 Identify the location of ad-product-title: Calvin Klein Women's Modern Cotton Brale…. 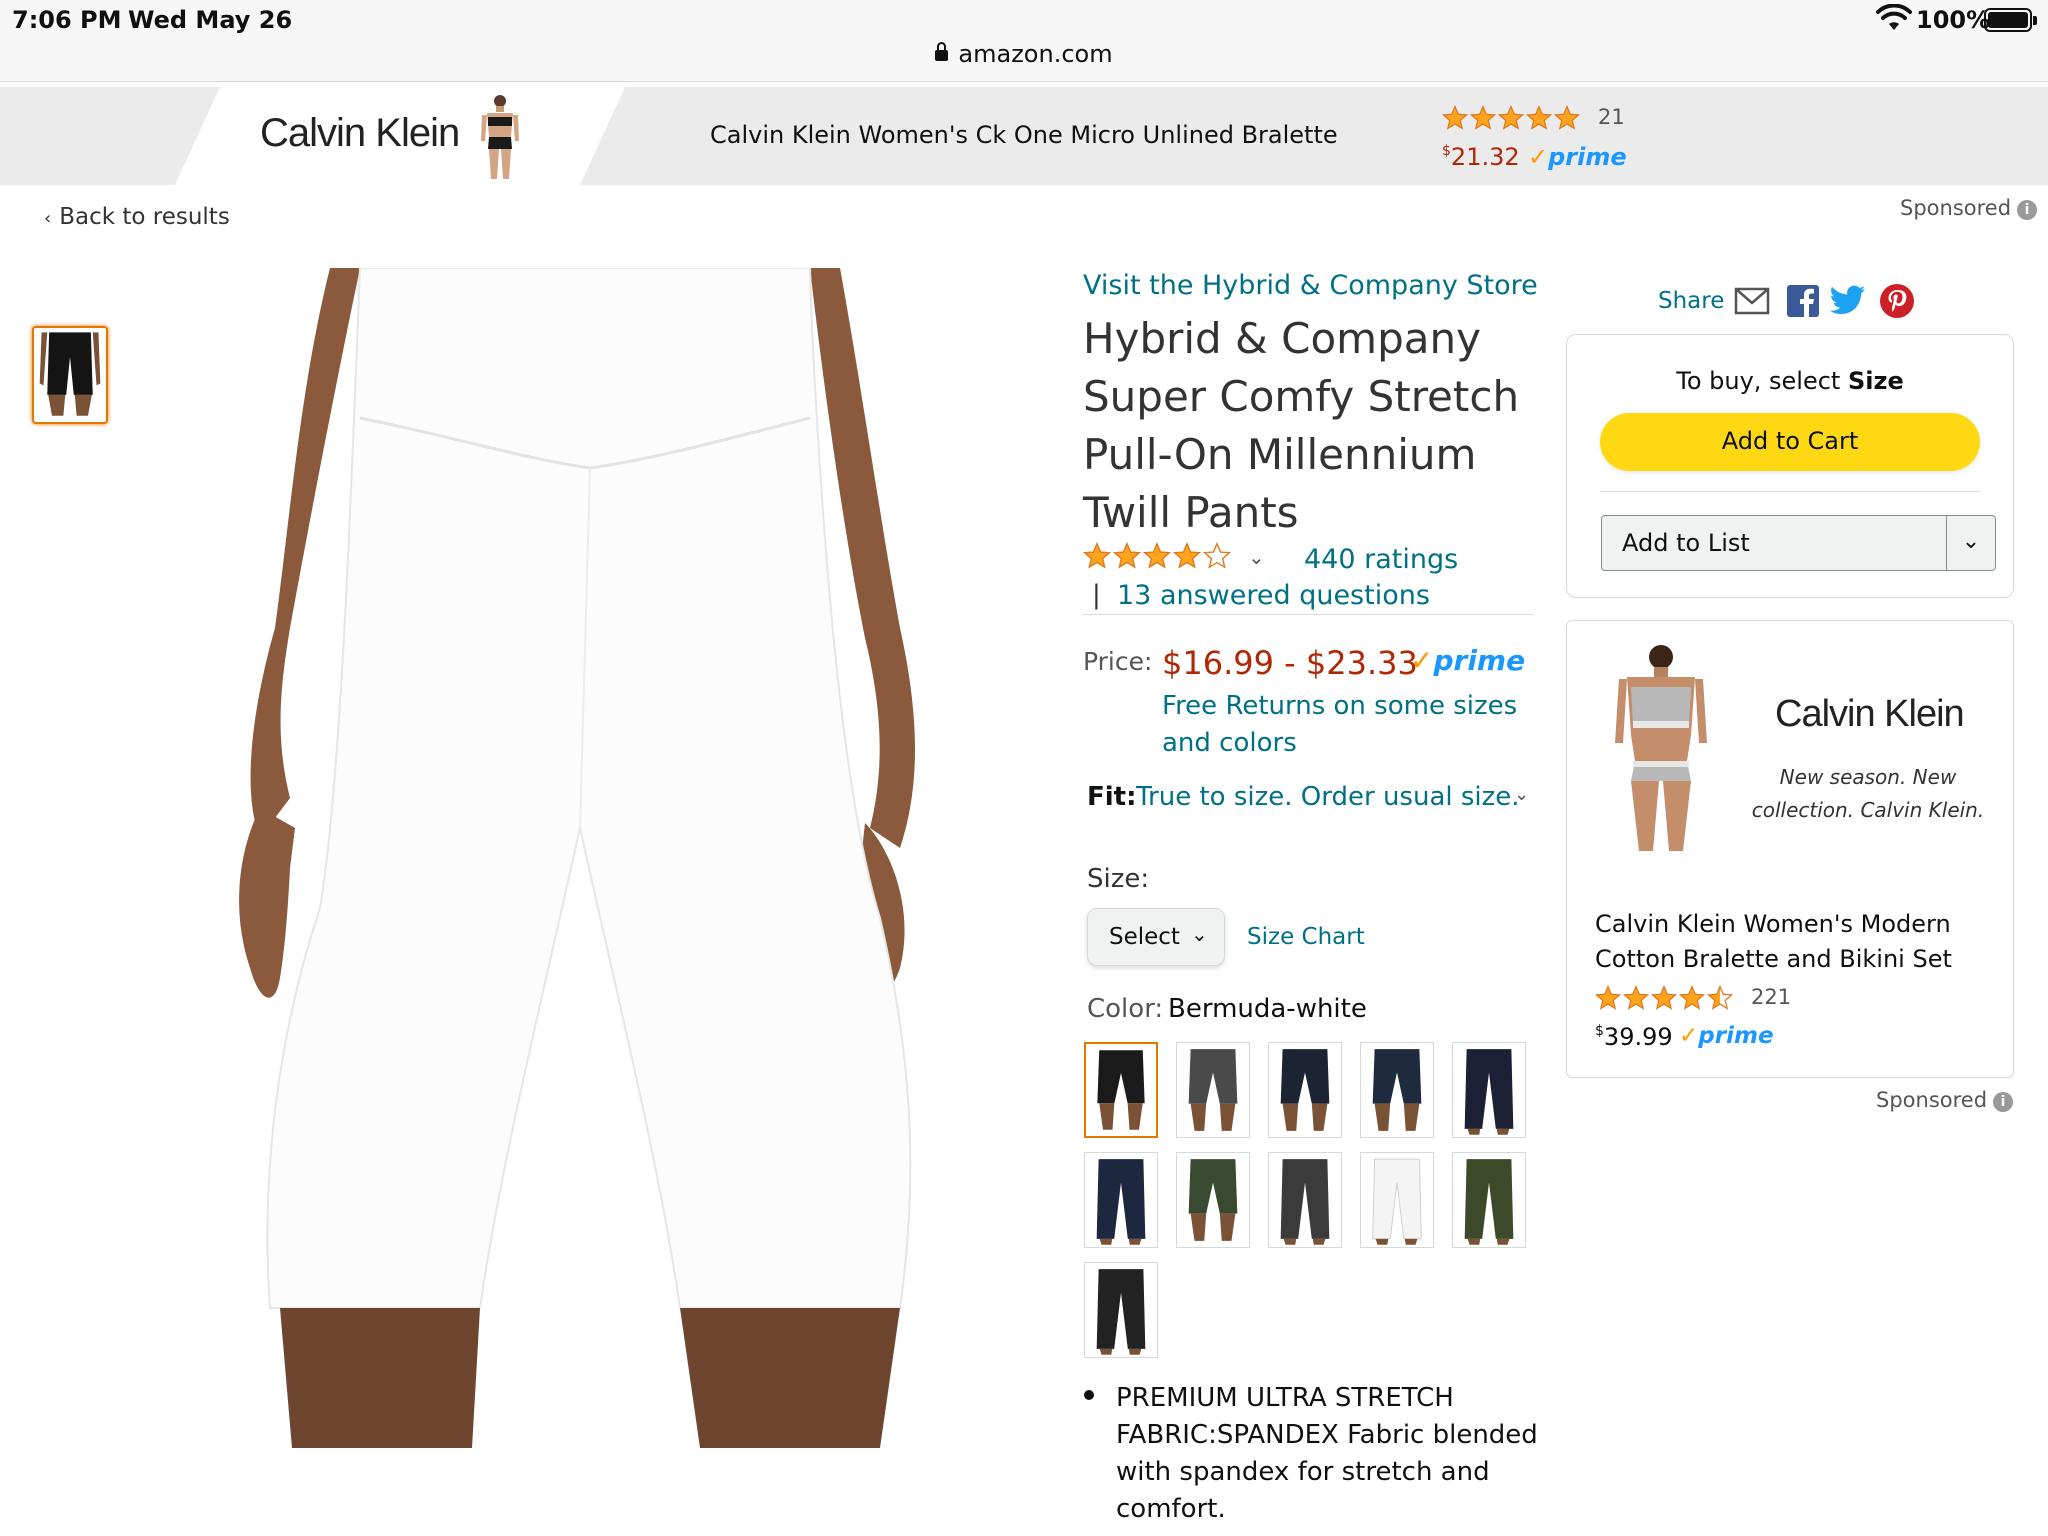
(1795, 942).